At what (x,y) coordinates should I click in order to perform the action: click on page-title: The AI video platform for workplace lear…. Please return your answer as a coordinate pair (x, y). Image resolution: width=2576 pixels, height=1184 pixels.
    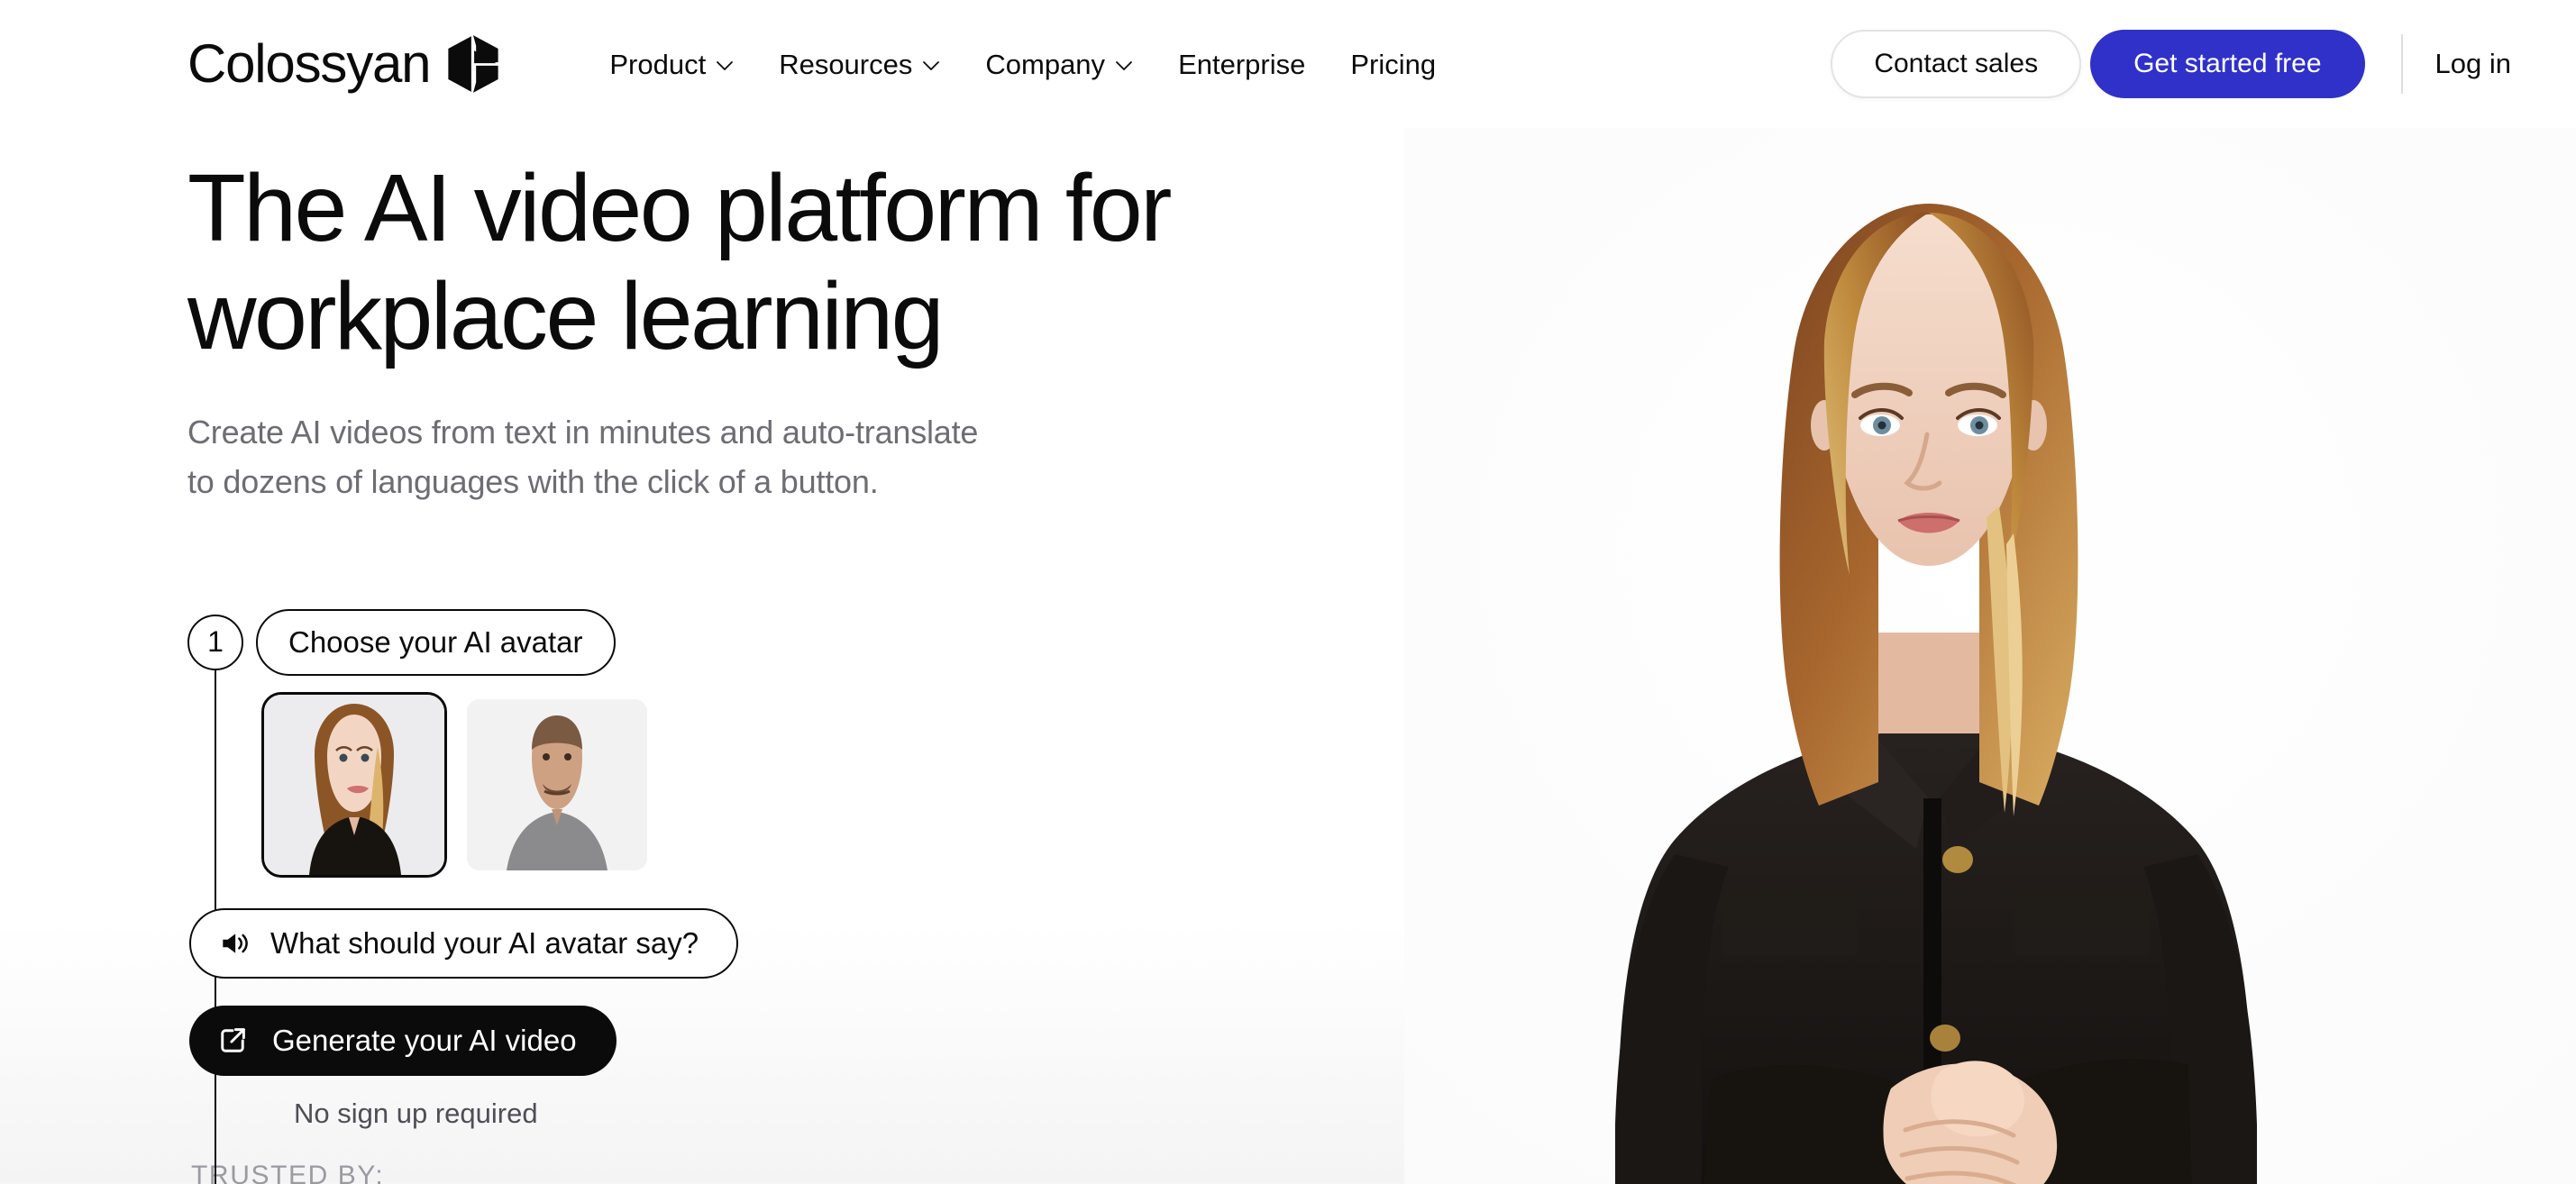
    Looking at the image, I should click on (679, 262).